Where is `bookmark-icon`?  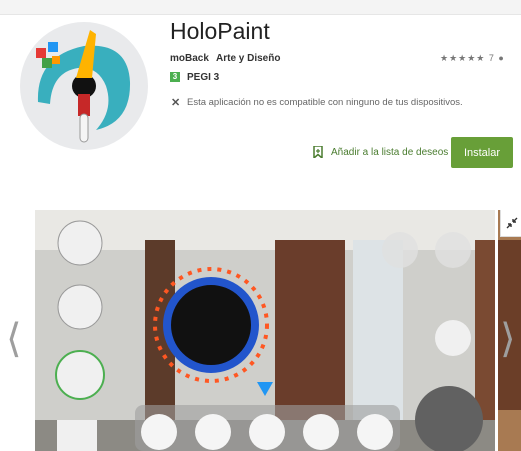
bookmark-icon is located at coordinates (318, 152).